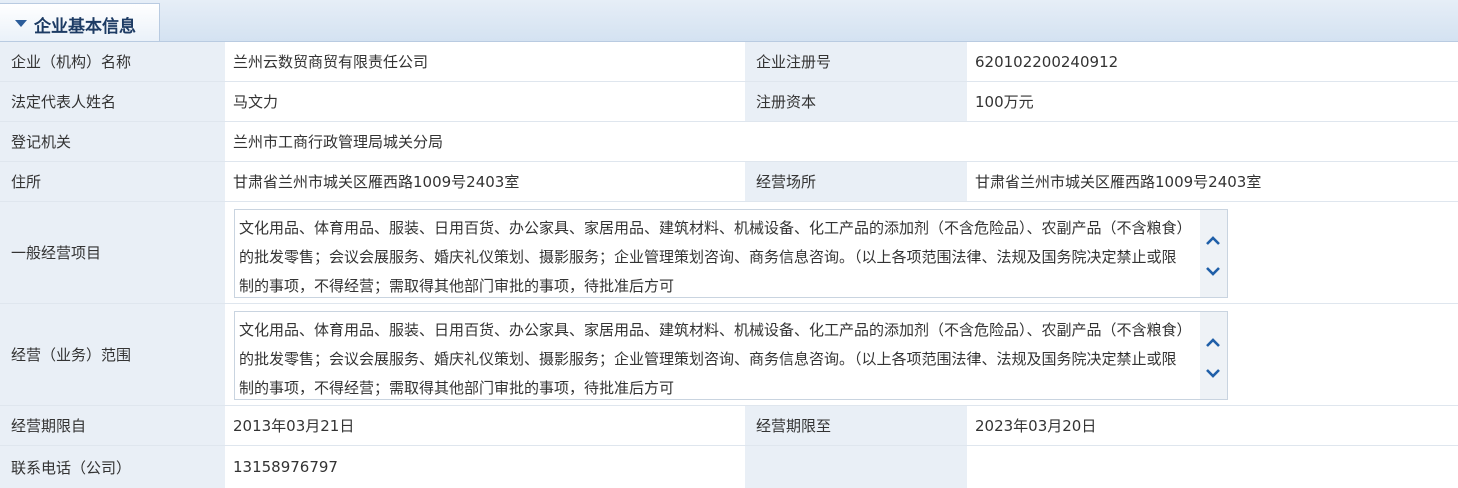 The height and width of the screenshot is (488, 1458). What do you see at coordinates (856, 425) in the screenshot?
I see `term-to-label: 经营期限至` at bounding box center [856, 425].